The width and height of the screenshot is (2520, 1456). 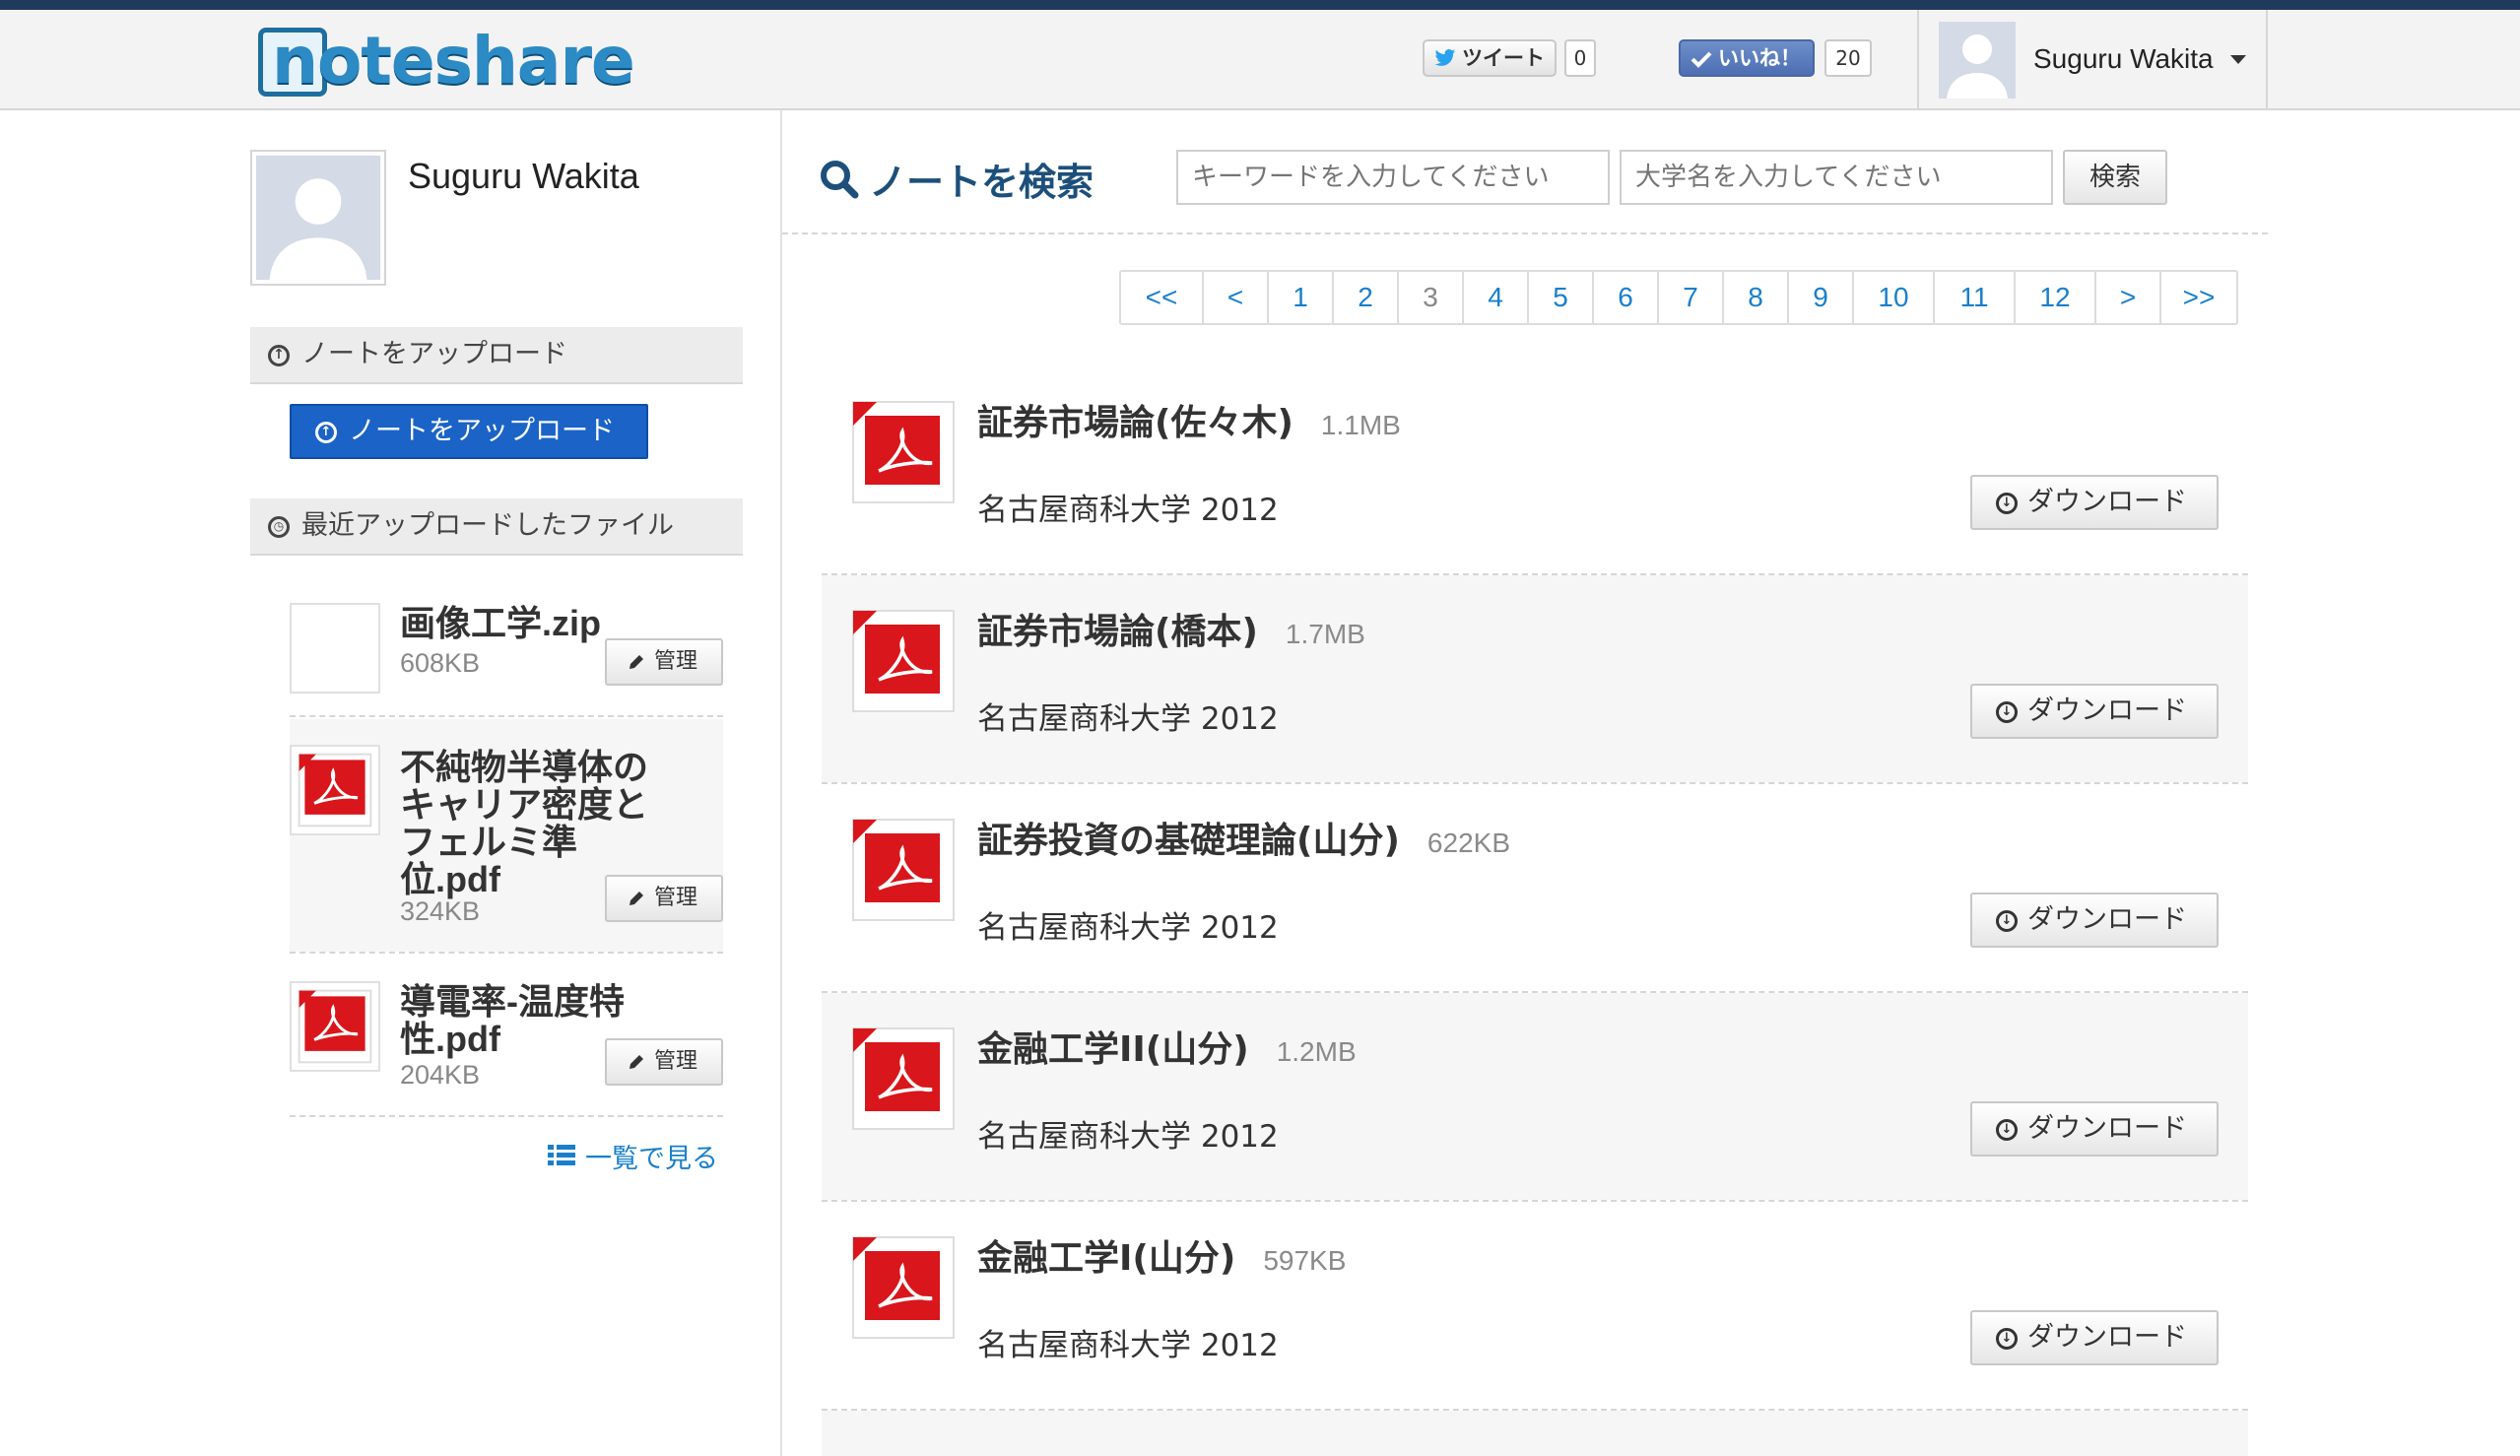 I want to click on page-link: 8, so click(x=1756, y=297).